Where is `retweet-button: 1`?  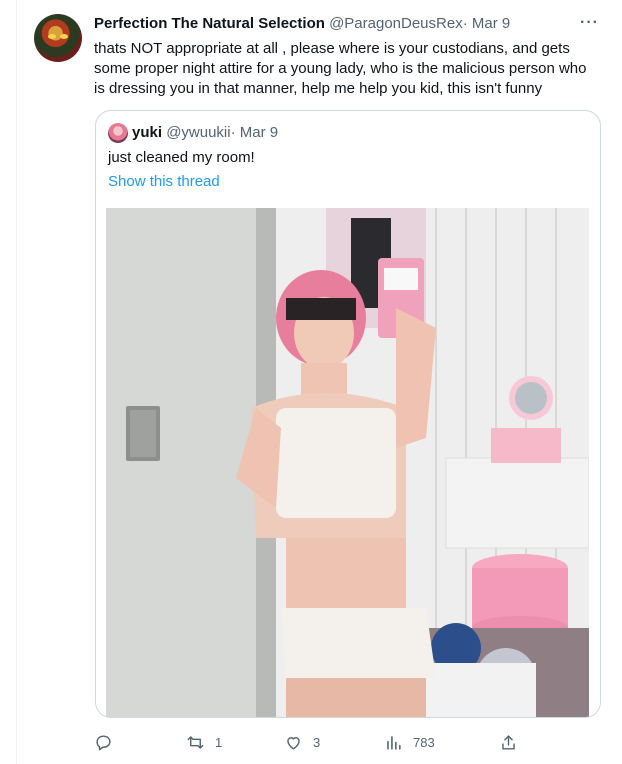
retweet-button: 1 is located at coordinates (204, 742).